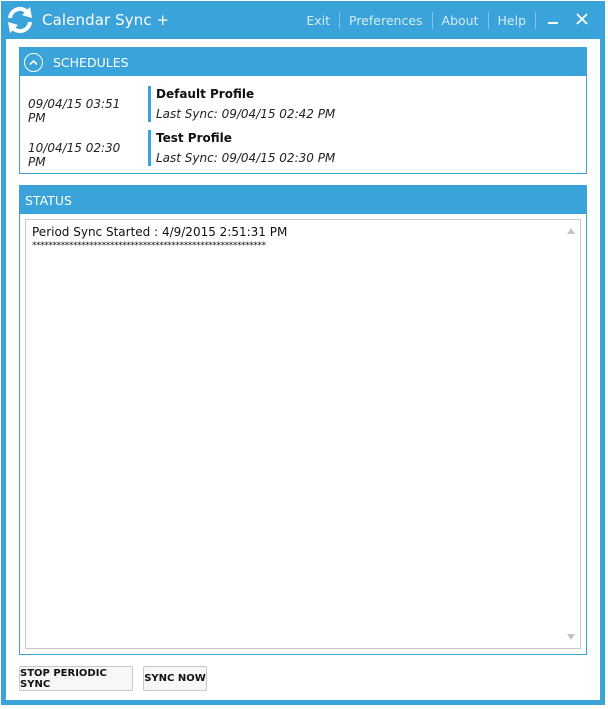  I want to click on menu-bar: Exit Preferences About Help, so click(446, 20).